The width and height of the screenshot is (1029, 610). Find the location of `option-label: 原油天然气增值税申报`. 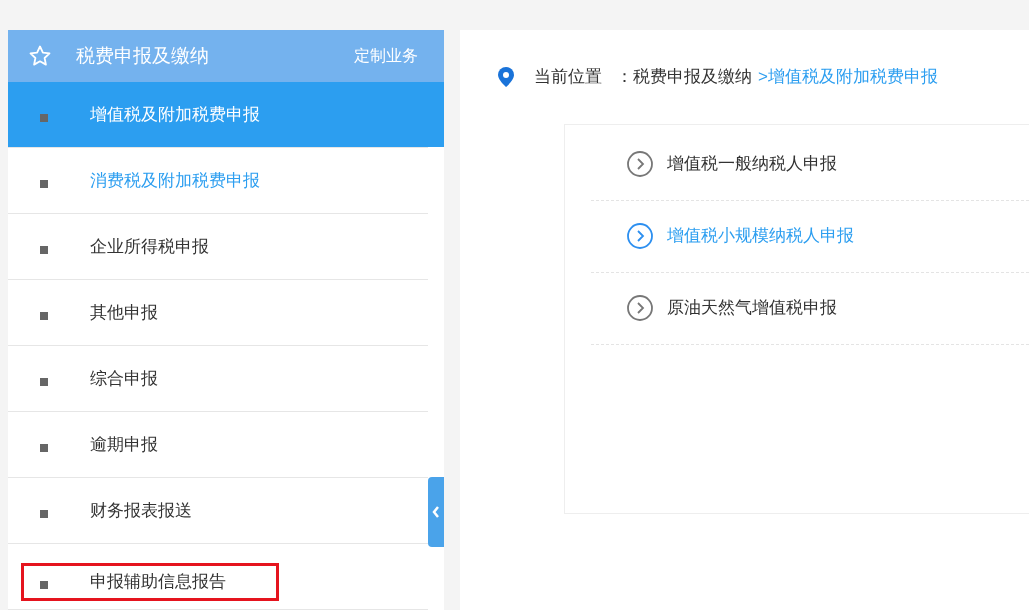

option-label: 原油天然气增值税申报 is located at coordinates (752, 308).